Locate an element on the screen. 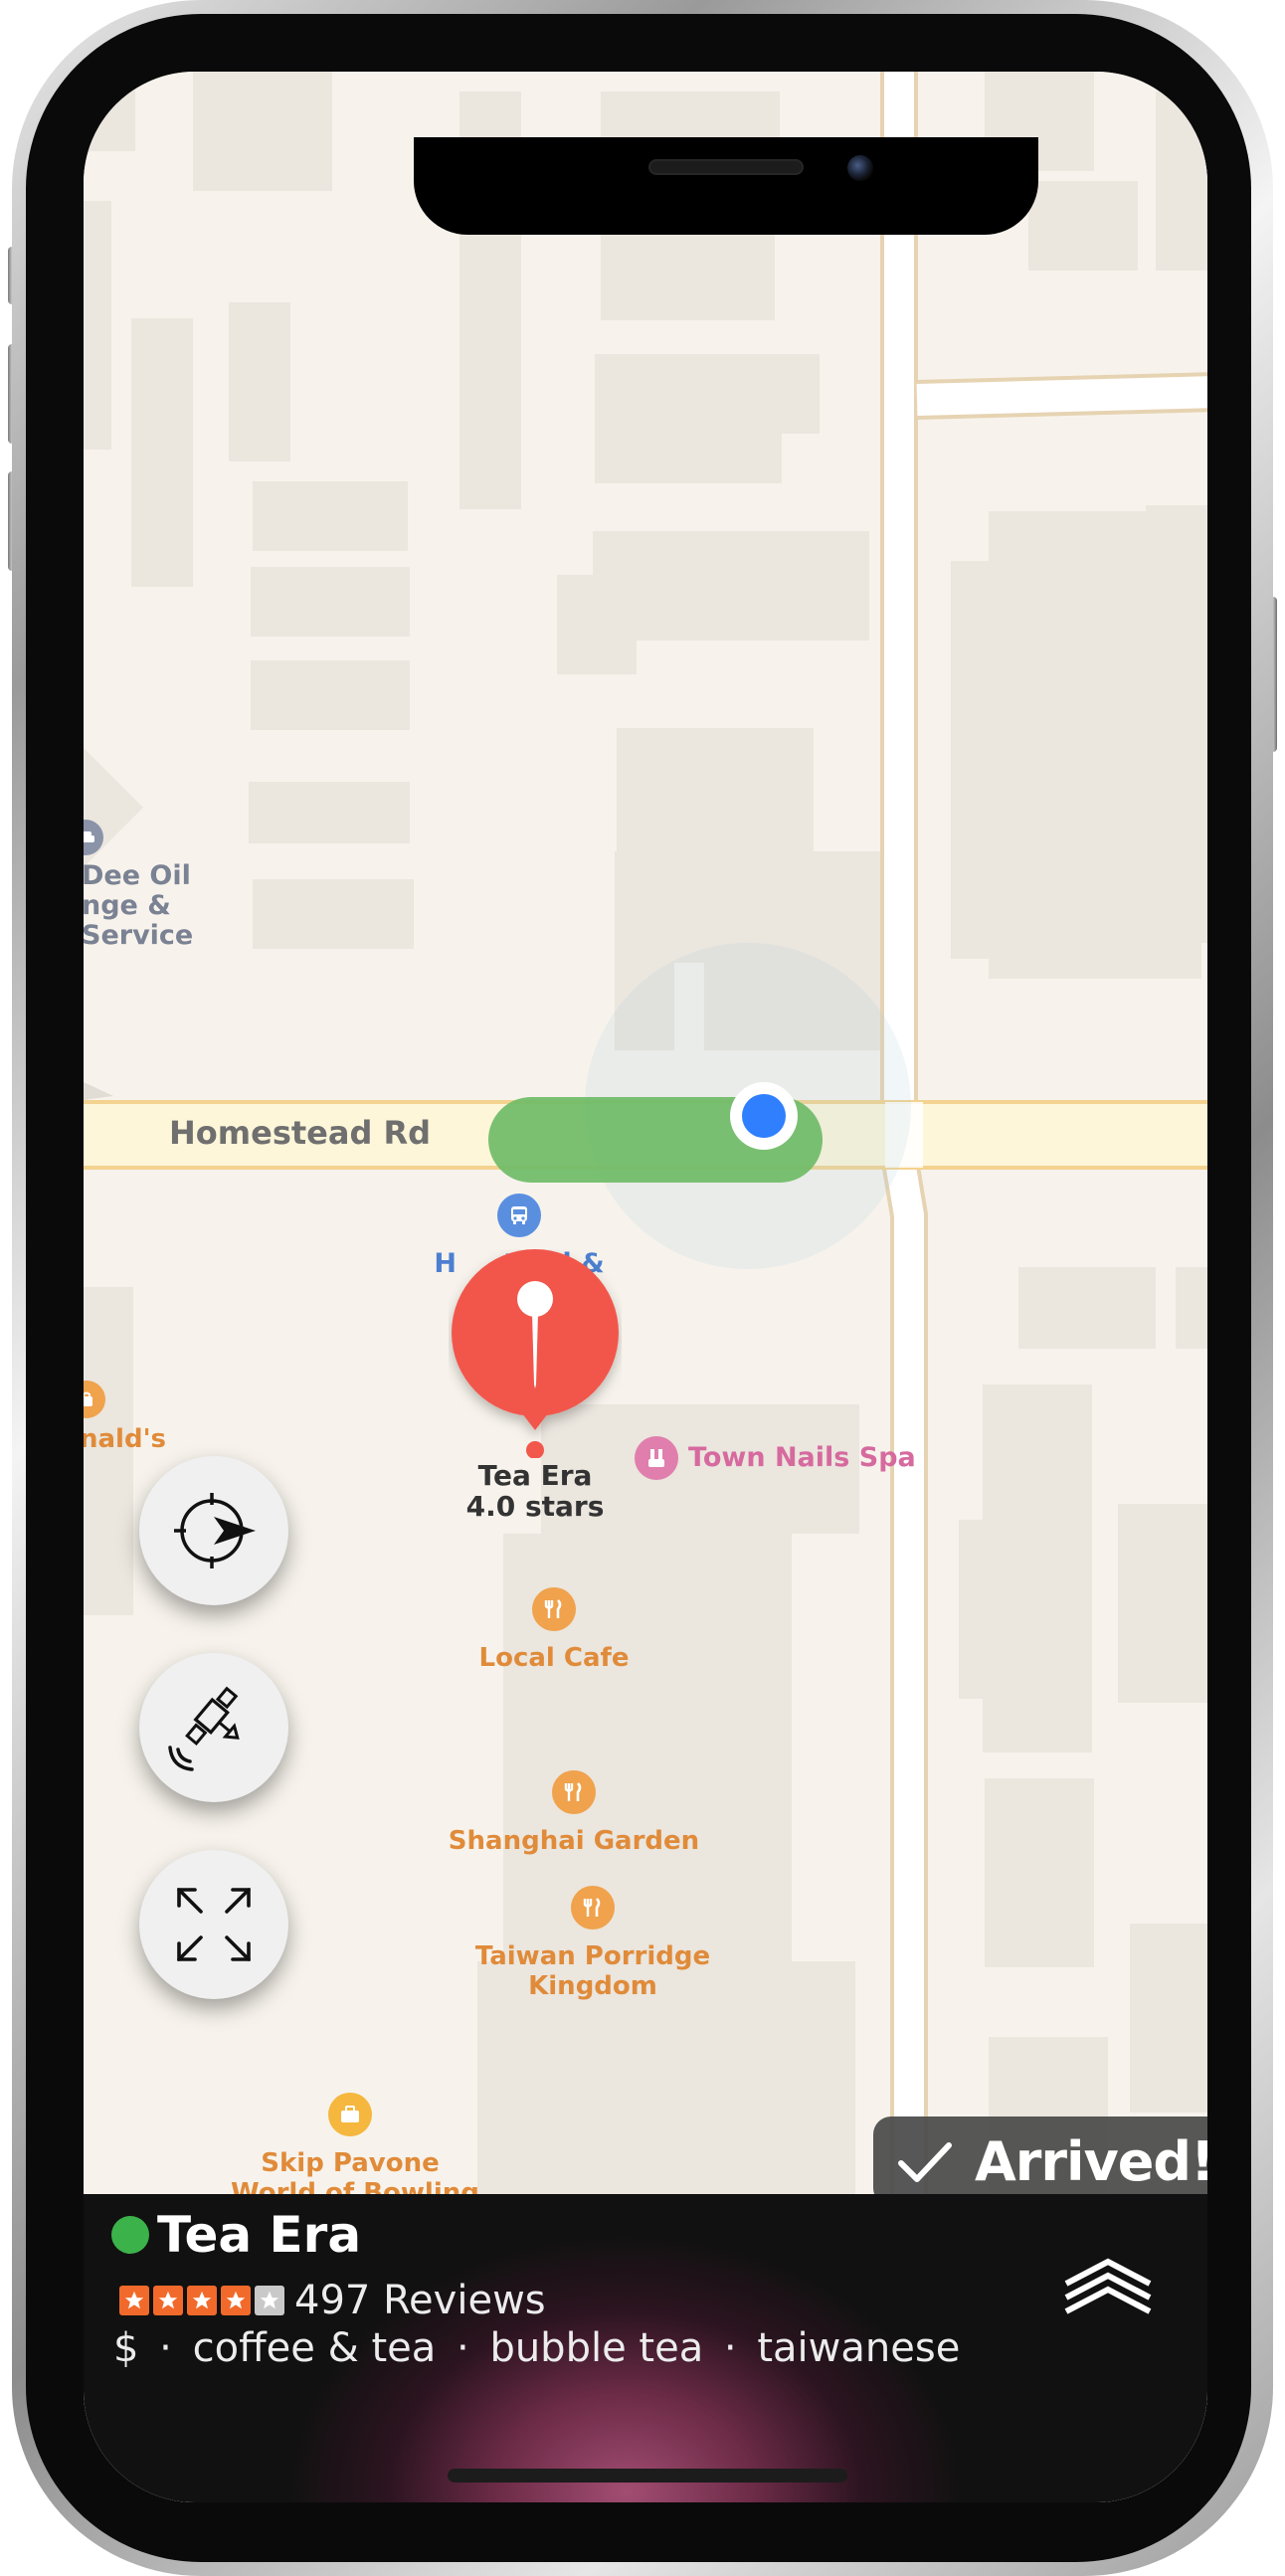 This screenshot has height=2576, width=1285. category-tag: bubble tea is located at coordinates (596, 2348).